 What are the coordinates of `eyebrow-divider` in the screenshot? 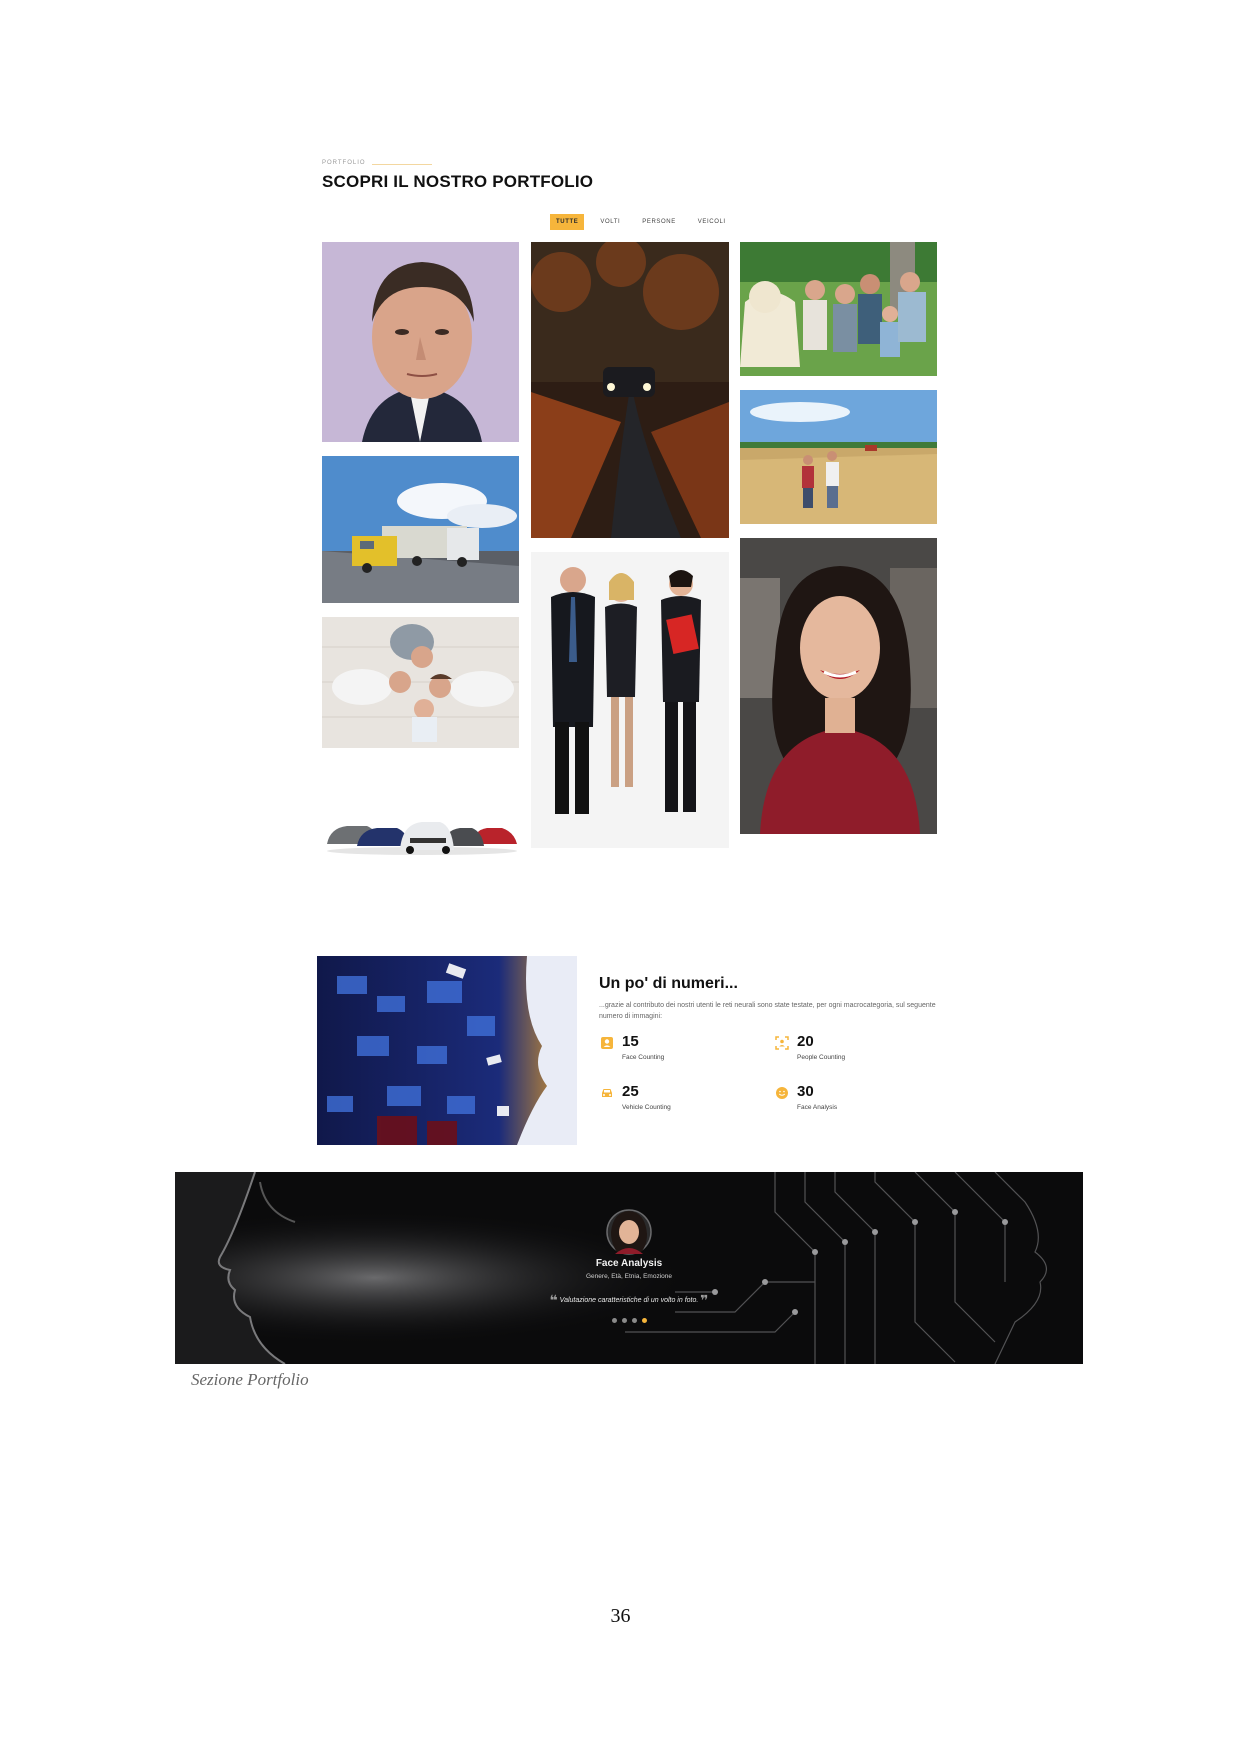 It's located at (402, 164).